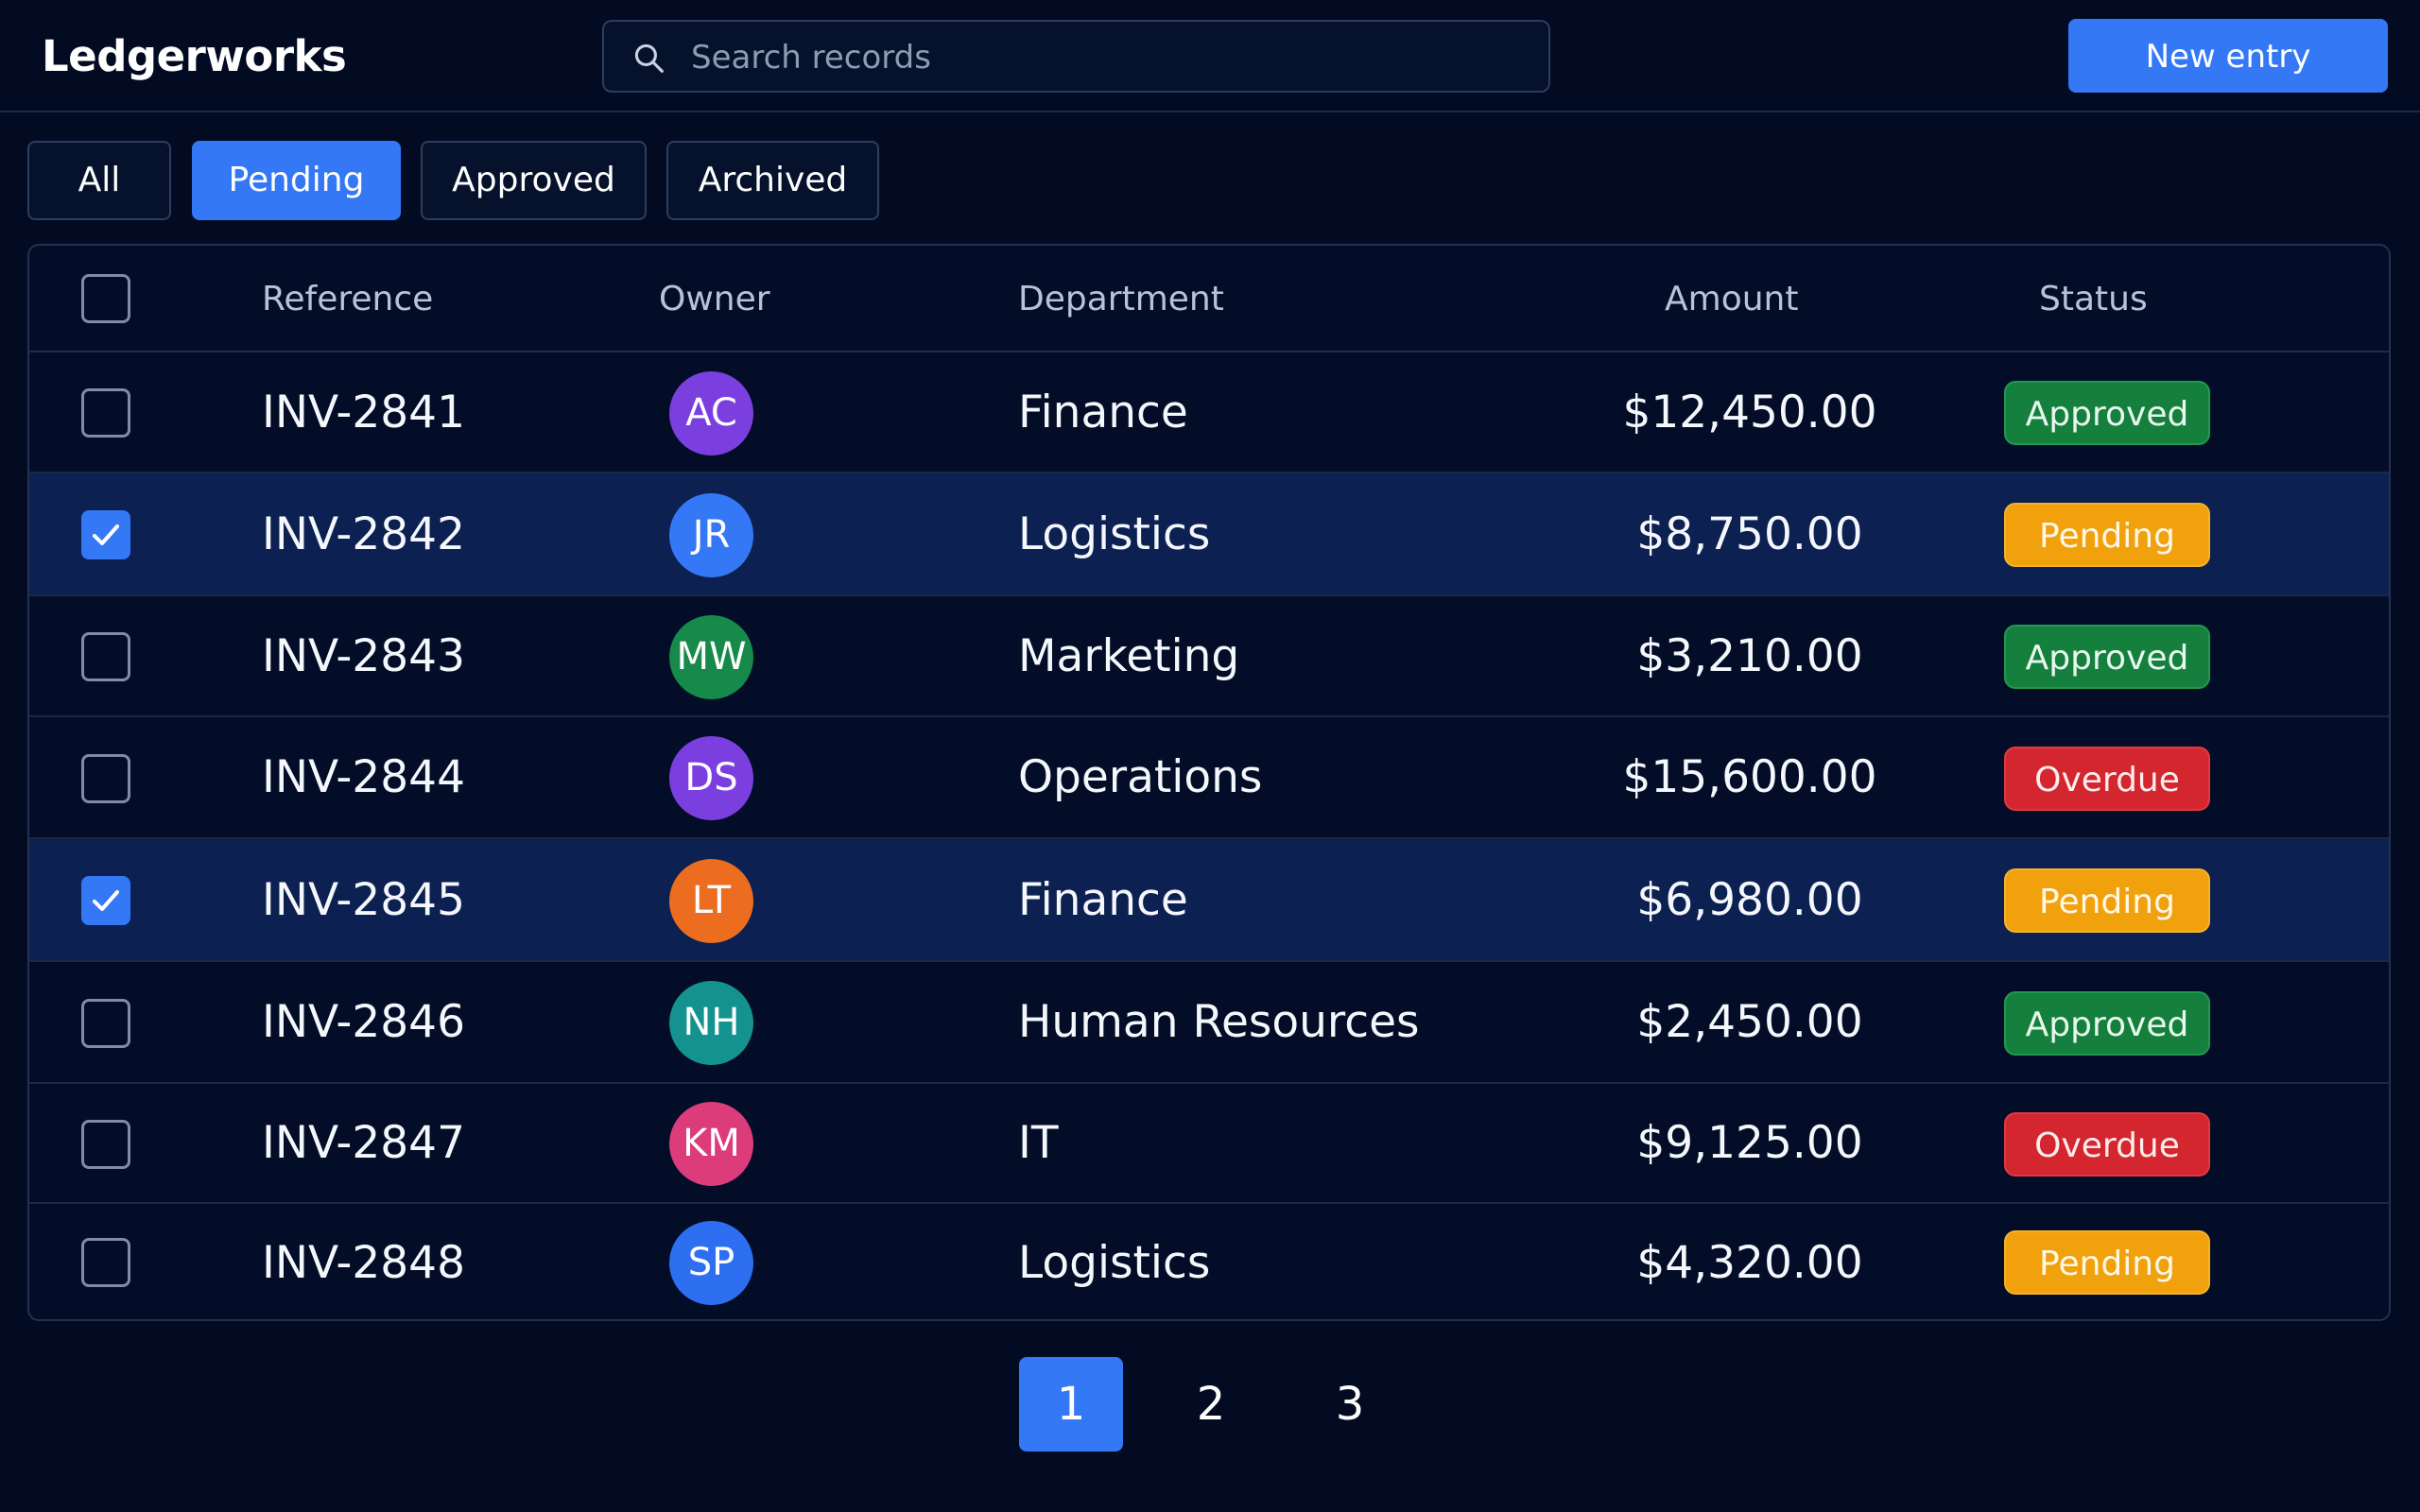 Image resolution: width=2420 pixels, height=1512 pixels. What do you see at coordinates (711, 901) in the screenshot?
I see `owner-avatar: LT` at bounding box center [711, 901].